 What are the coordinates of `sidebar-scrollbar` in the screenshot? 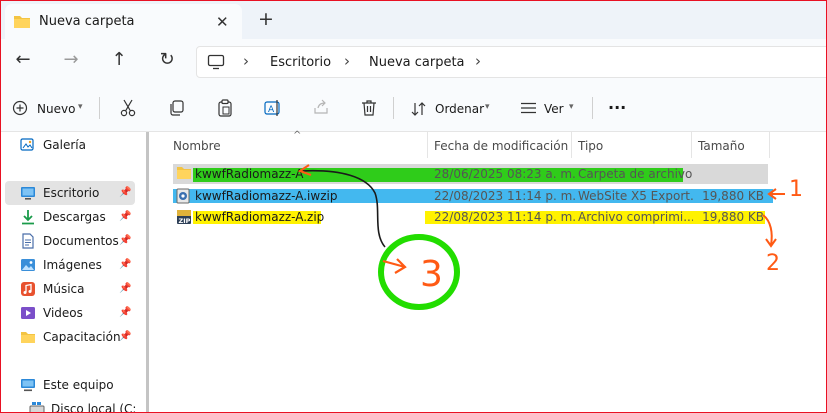 It's located at (147, 272).